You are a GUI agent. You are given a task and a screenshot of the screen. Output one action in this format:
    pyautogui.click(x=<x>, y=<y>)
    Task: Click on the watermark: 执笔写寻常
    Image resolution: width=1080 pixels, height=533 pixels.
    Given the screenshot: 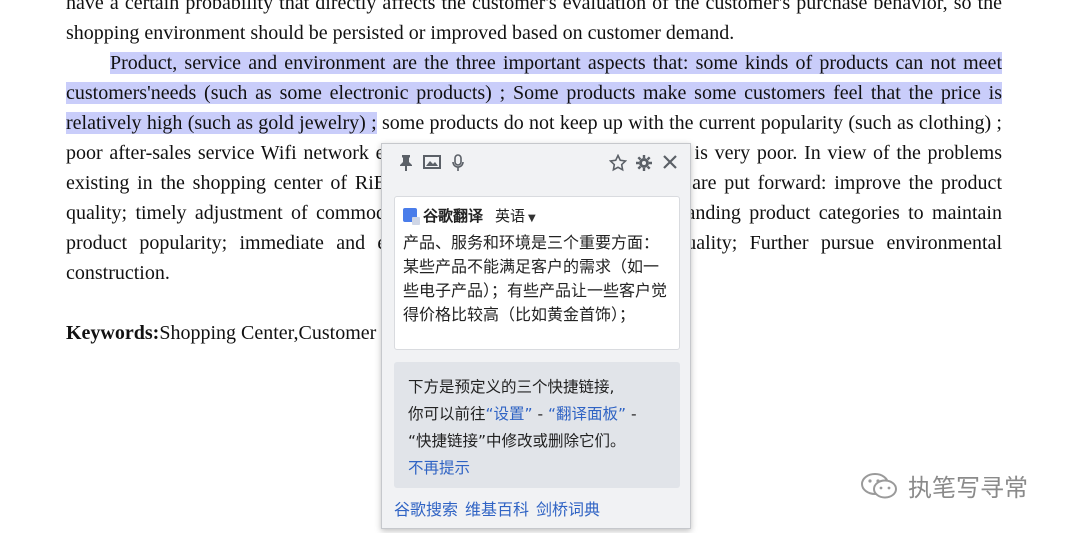 What is the action you would take?
    pyautogui.click(x=944, y=485)
    